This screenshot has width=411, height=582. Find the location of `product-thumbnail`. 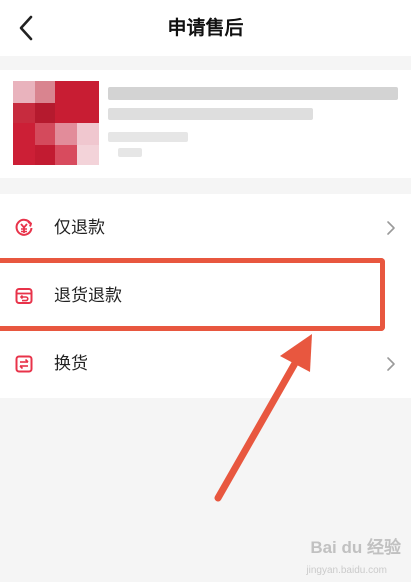

product-thumbnail is located at coordinates (56, 123).